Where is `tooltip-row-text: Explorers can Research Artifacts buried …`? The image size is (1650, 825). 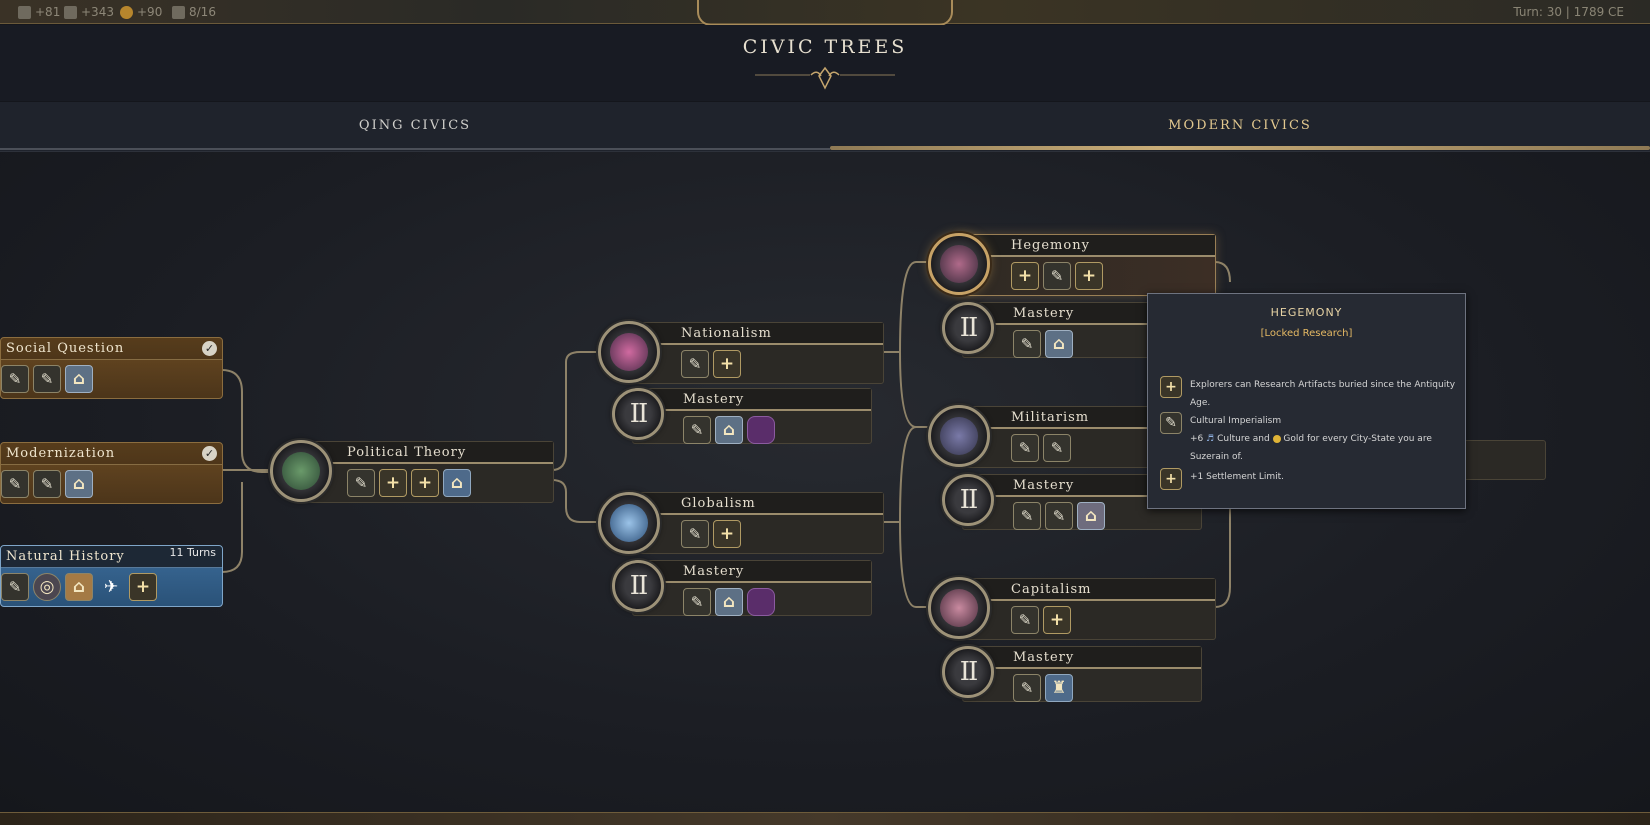 tooltip-row-text: Explorers can Research Artifacts buried … is located at coordinates (1323, 394).